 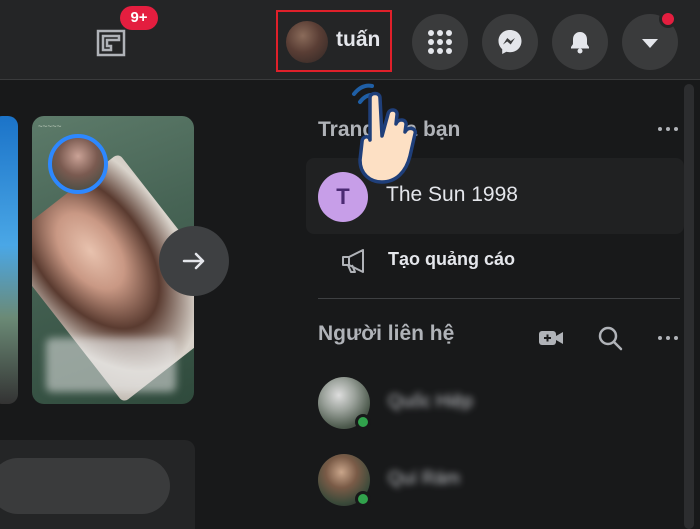 I want to click on profile-name: tuấn, so click(x=358, y=39).